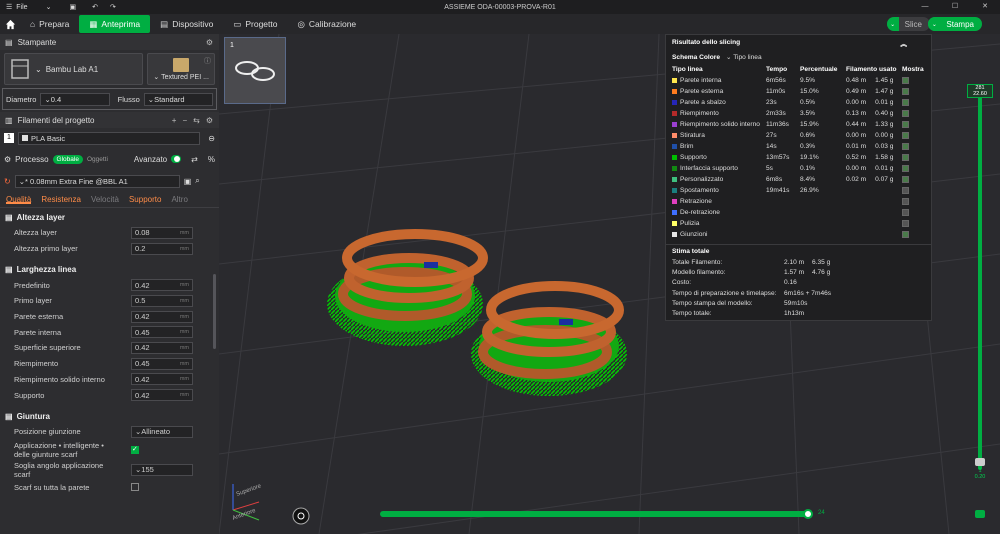  What do you see at coordinates (892, 24) in the screenshot?
I see `slice-dropdown-icon: ⌄` at bounding box center [892, 24].